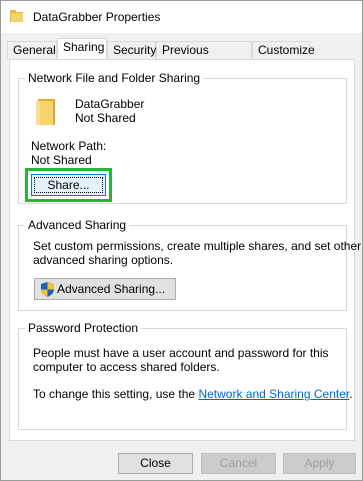 The width and height of the screenshot is (363, 481). I want to click on password-protection-line3-suffix: ., so click(351, 394).